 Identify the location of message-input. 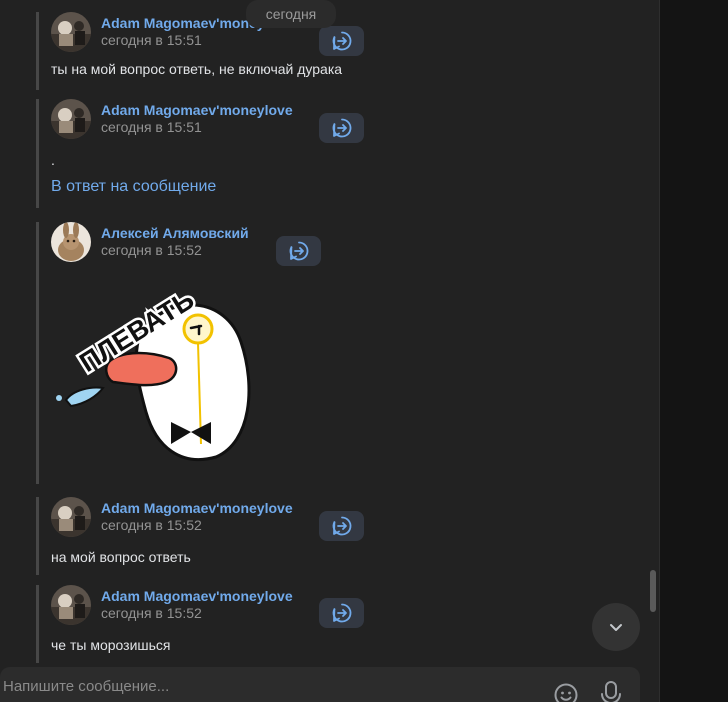
(260, 684).